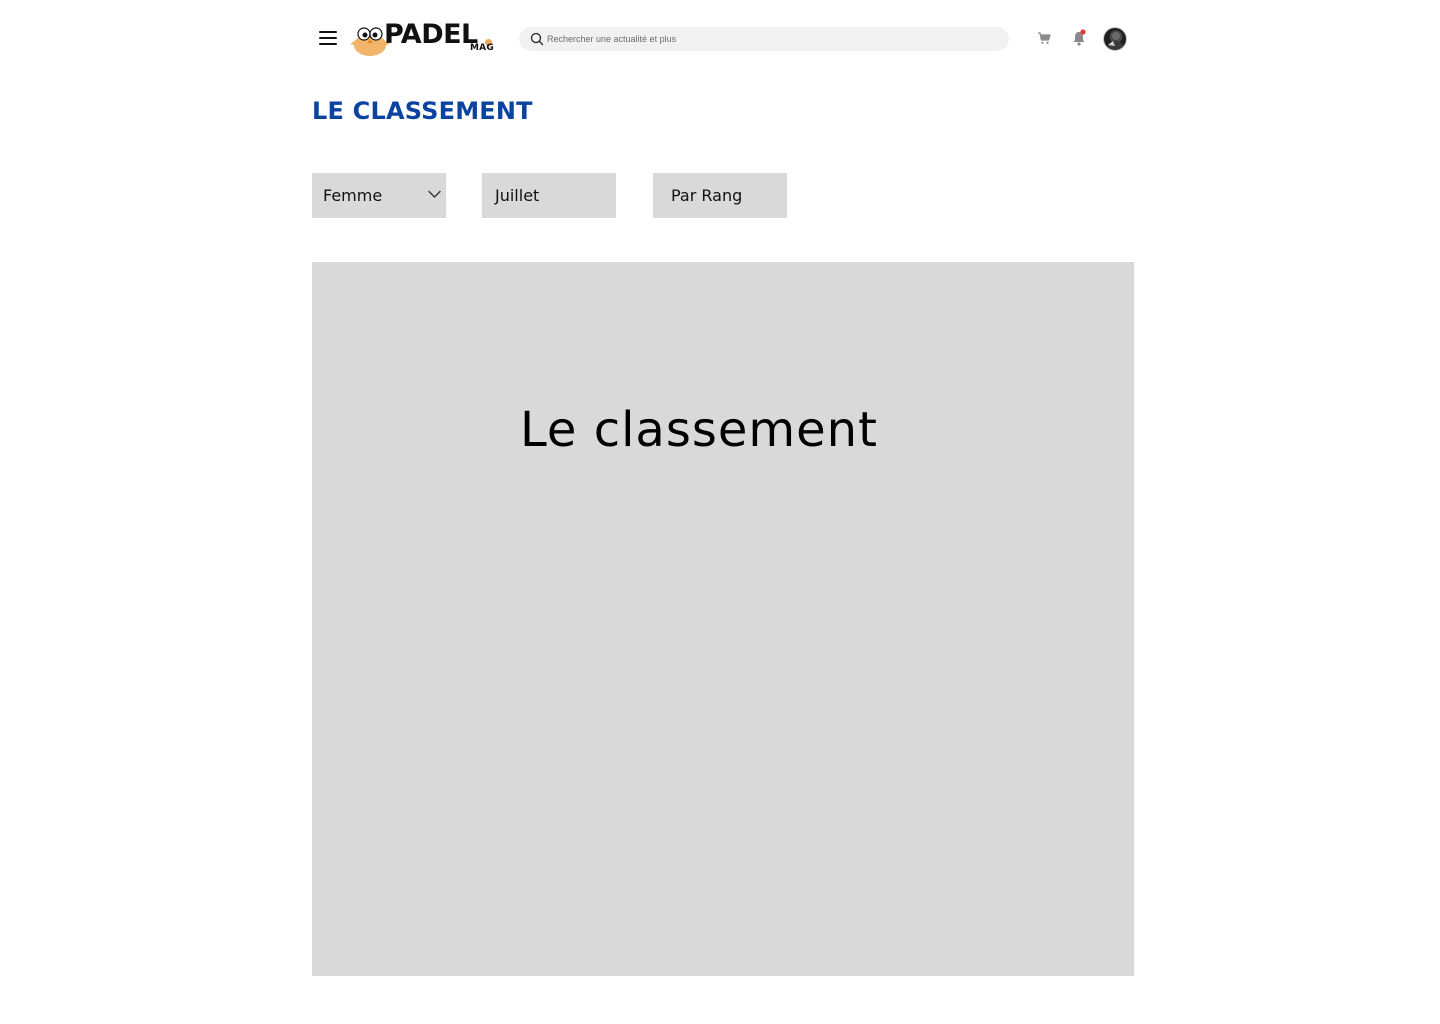 Image resolution: width=1440 pixels, height=1024 pixels. What do you see at coordinates (772, 39) in the screenshot?
I see `search-input` at bounding box center [772, 39].